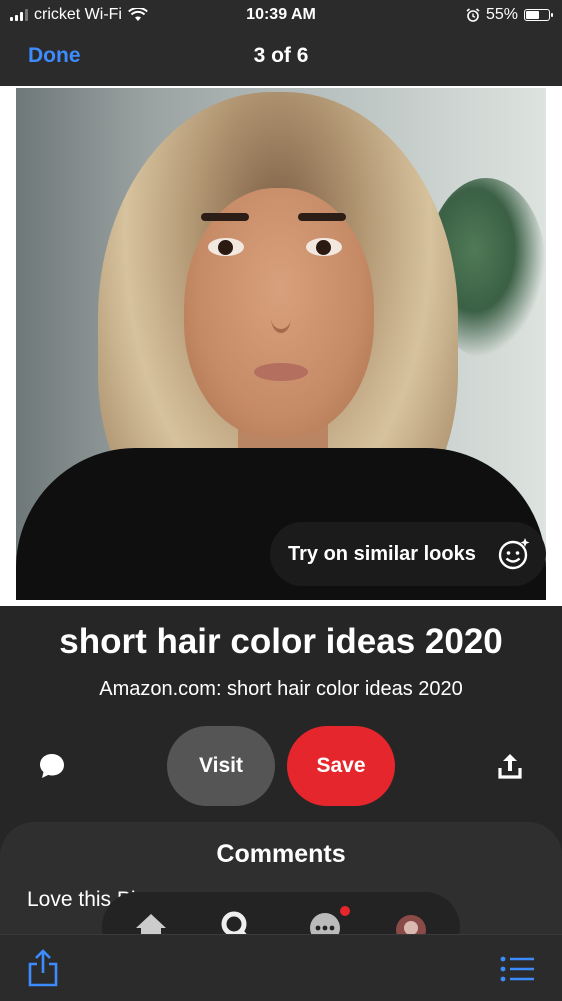 The width and height of the screenshot is (562, 1001). I want to click on notification-dot, so click(345, 911).